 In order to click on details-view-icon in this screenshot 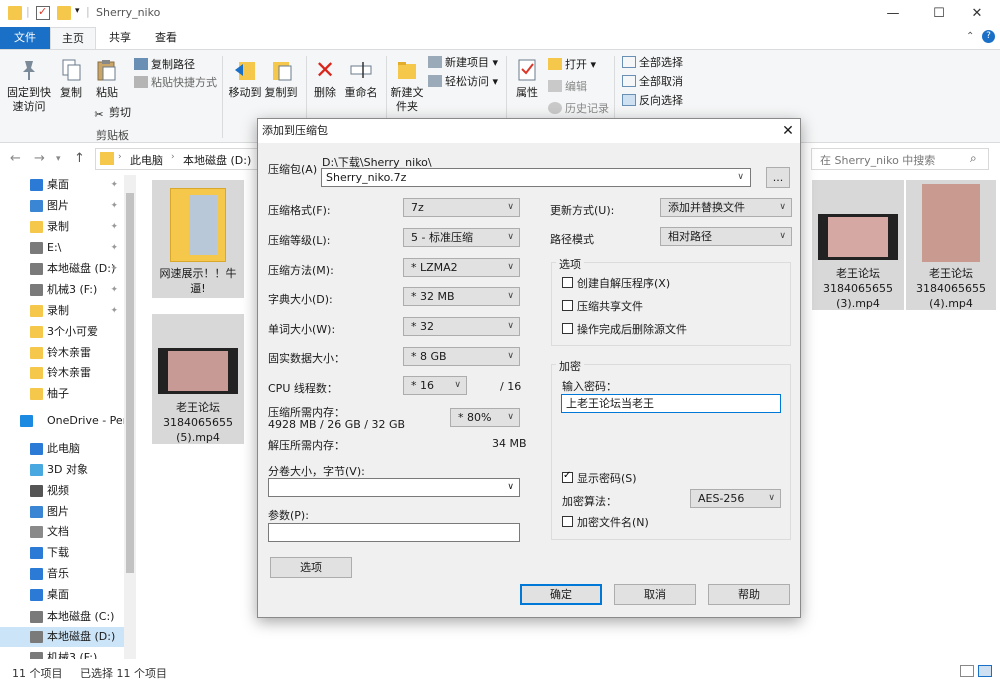, I will do `click(967, 671)`.